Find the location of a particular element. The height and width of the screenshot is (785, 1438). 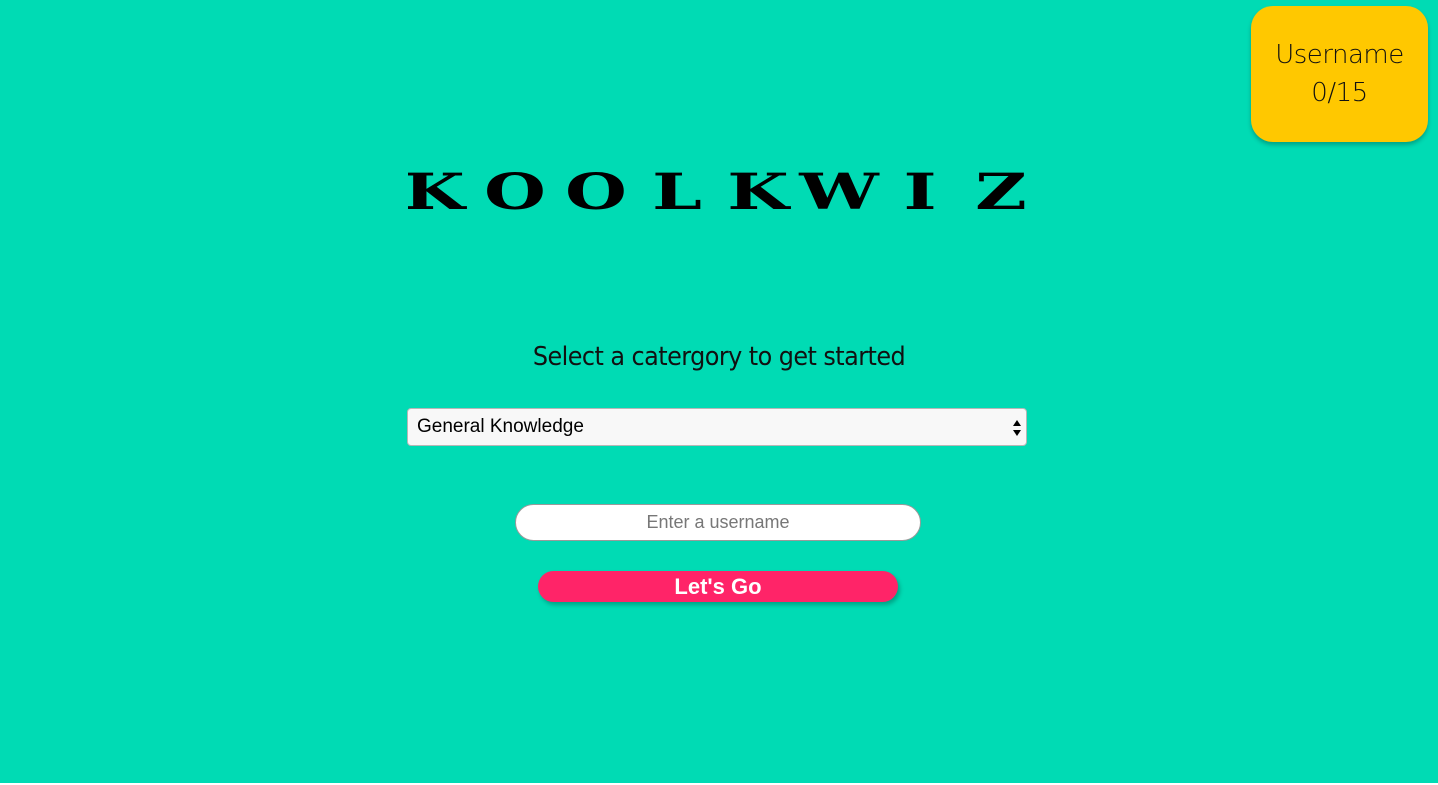

lets-go-button: Let's Go is located at coordinates (718, 586).